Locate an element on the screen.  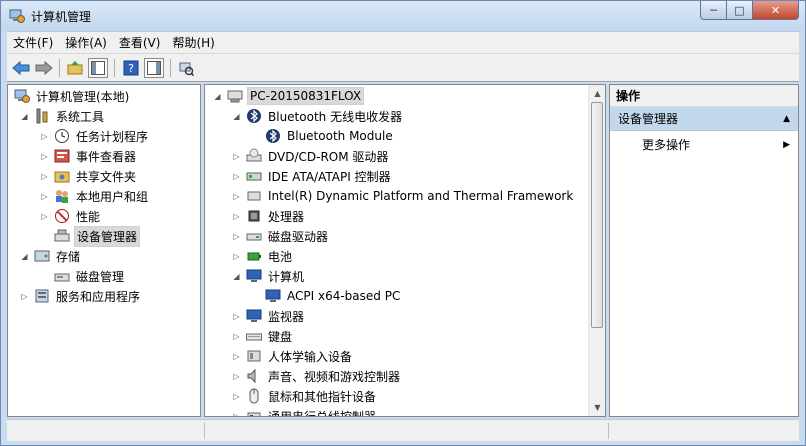
device-tree-item: 磁盘驱动器 is located at coordinates (288, 236).